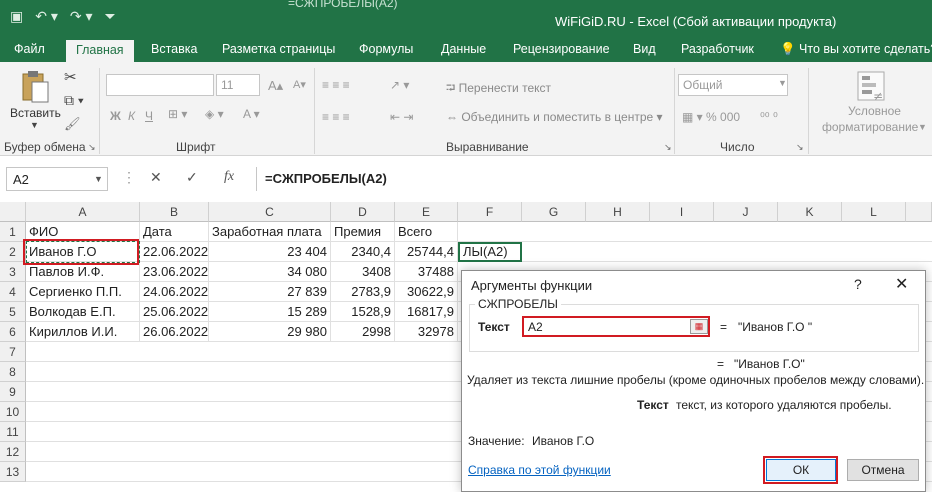  I want to click on merge-center-button: ⇔ Объединить и поместить в центре ▾, so click(554, 117).